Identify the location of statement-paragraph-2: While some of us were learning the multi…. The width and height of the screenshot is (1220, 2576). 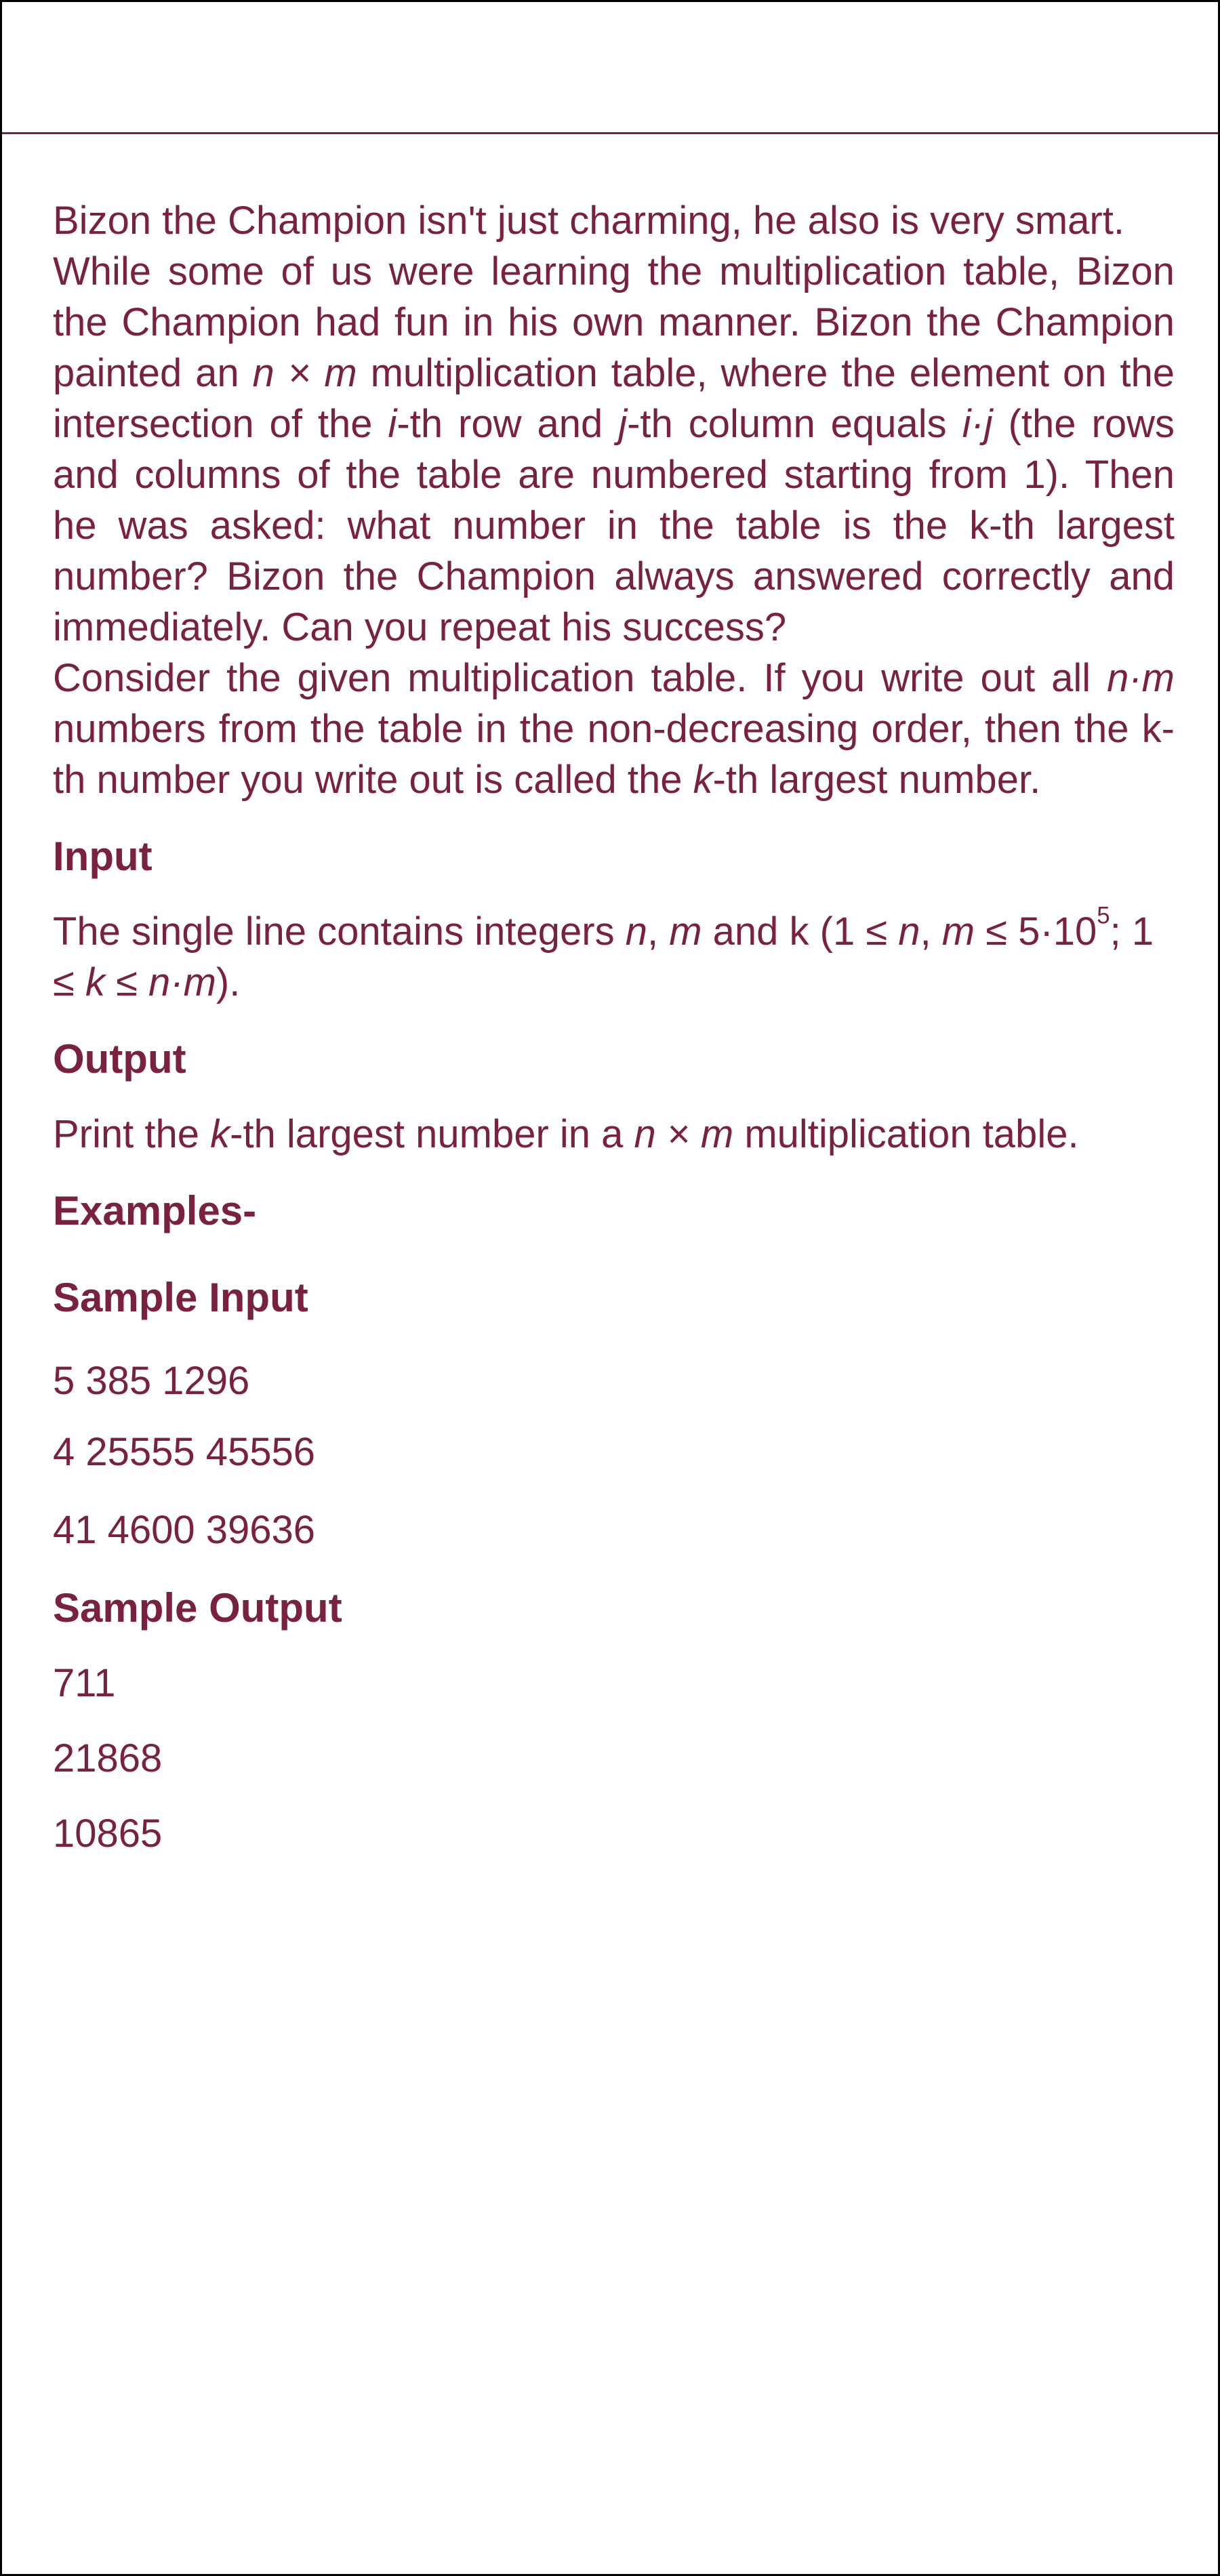
(614, 450).